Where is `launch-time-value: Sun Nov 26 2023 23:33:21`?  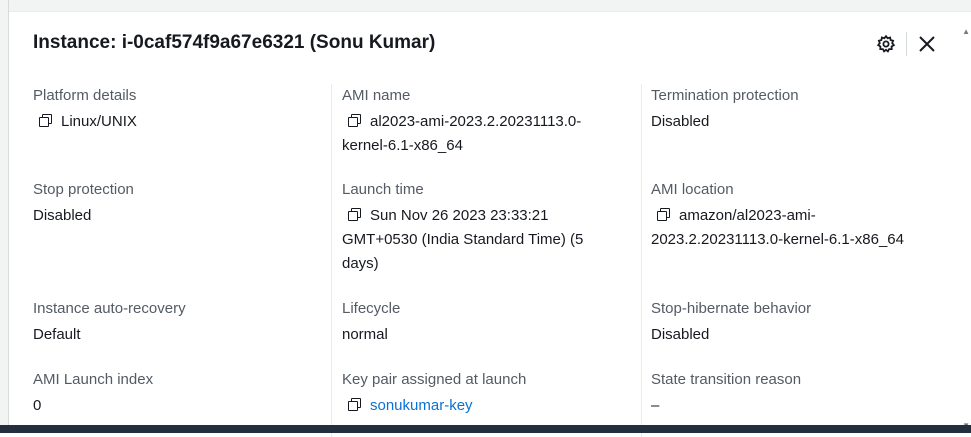 launch-time-value: Sun Nov 26 2023 23:33:21 is located at coordinates (459, 215).